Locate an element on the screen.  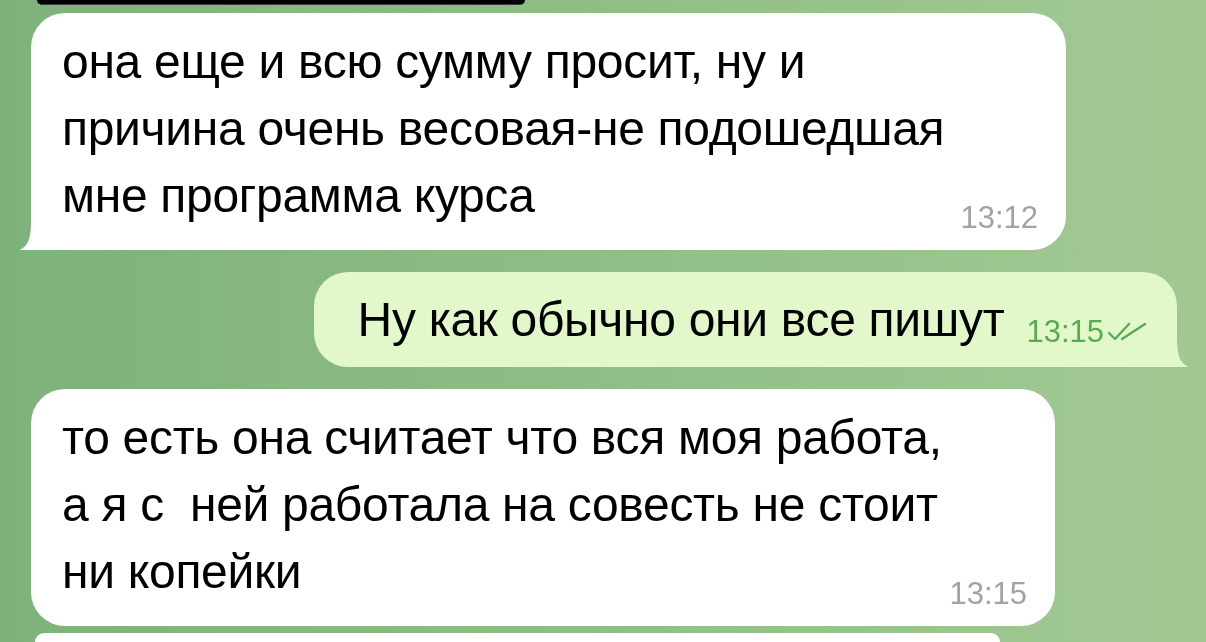
message-time: 13:12 is located at coordinates (999, 217).